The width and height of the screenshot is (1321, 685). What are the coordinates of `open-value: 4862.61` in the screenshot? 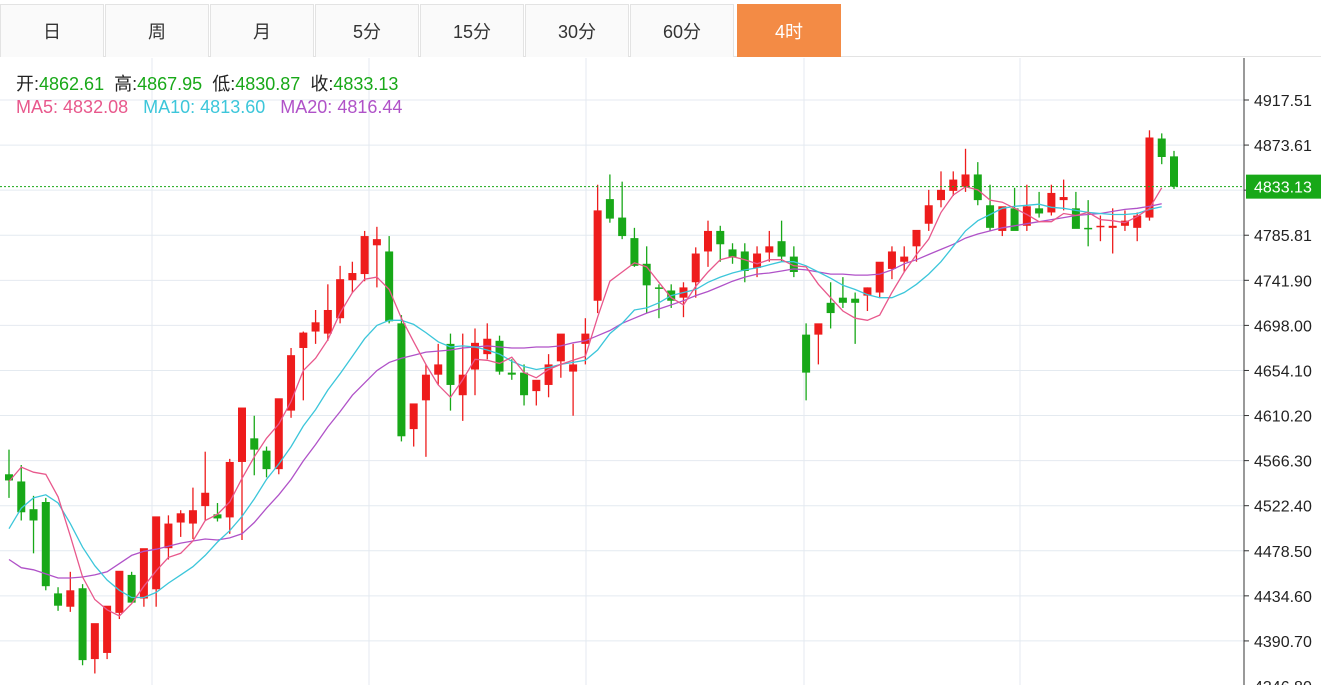 It's located at (72, 84).